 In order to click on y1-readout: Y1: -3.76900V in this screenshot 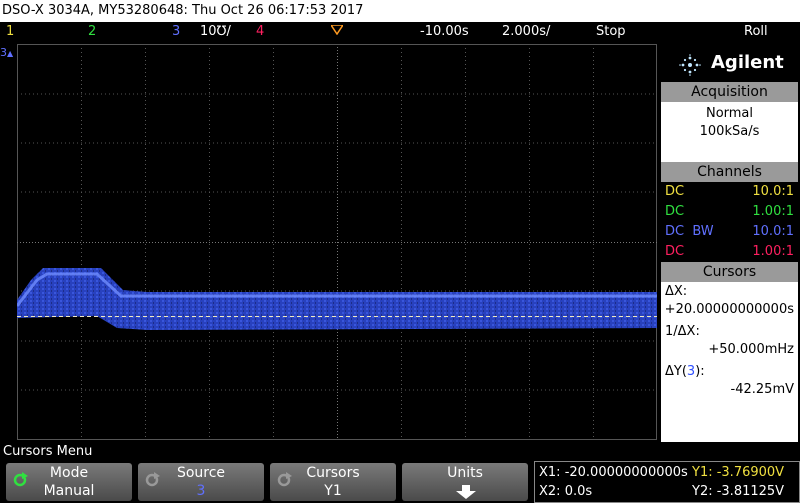, I will do `click(738, 472)`.